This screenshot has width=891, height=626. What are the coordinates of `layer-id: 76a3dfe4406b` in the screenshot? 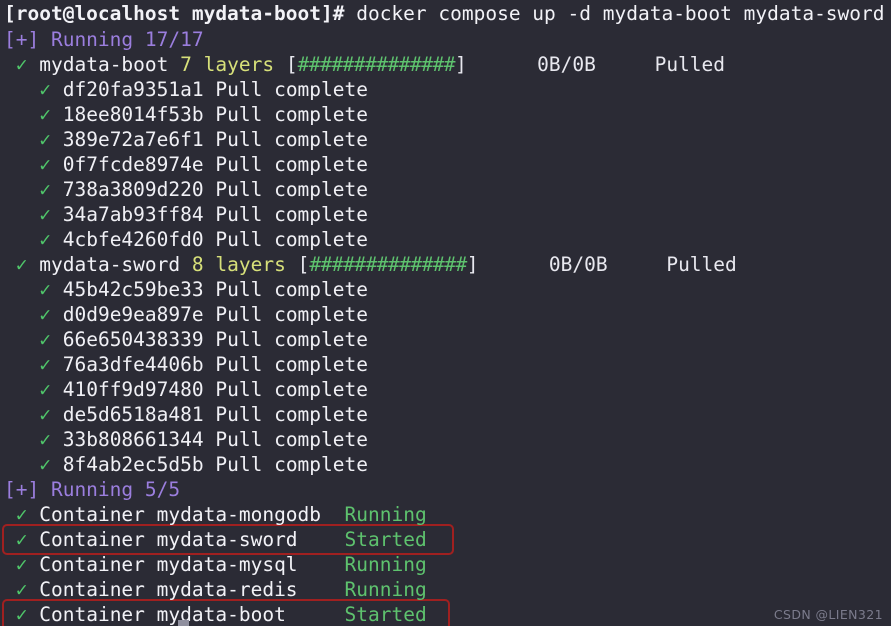 It's located at (133, 364).